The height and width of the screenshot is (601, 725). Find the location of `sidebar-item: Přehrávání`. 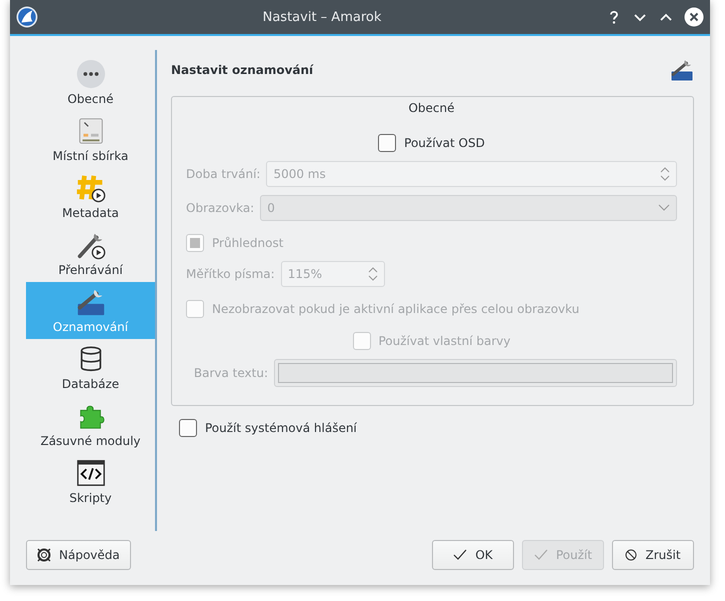

sidebar-item: Přehrávání is located at coordinates (90, 253).